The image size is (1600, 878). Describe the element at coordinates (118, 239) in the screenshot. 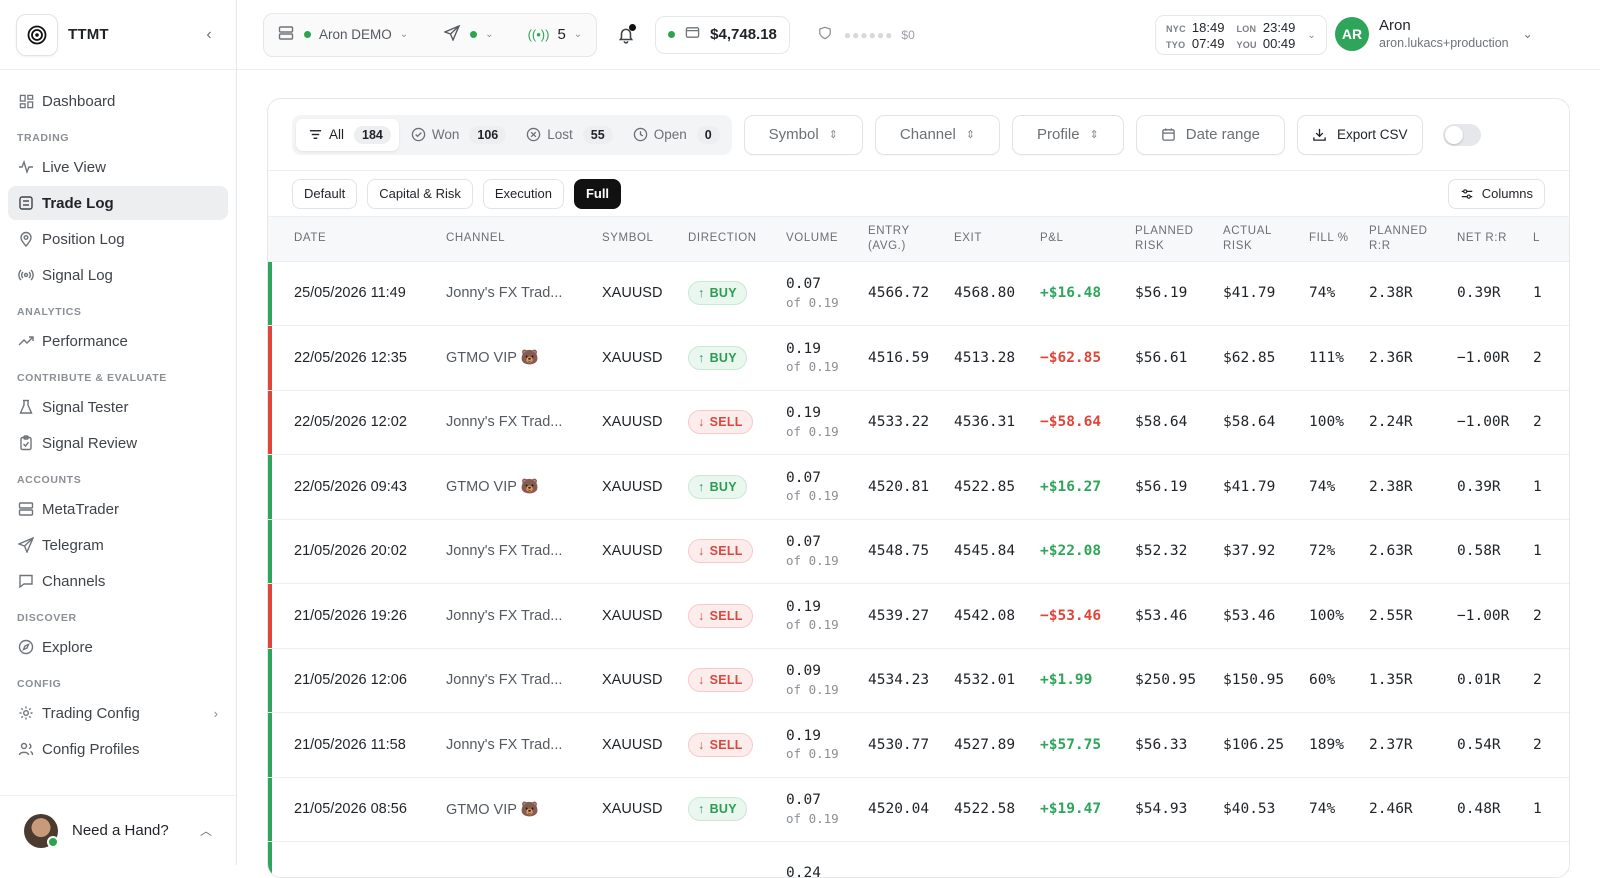

I see `sidebar-item-position-log: Position Log` at that location.